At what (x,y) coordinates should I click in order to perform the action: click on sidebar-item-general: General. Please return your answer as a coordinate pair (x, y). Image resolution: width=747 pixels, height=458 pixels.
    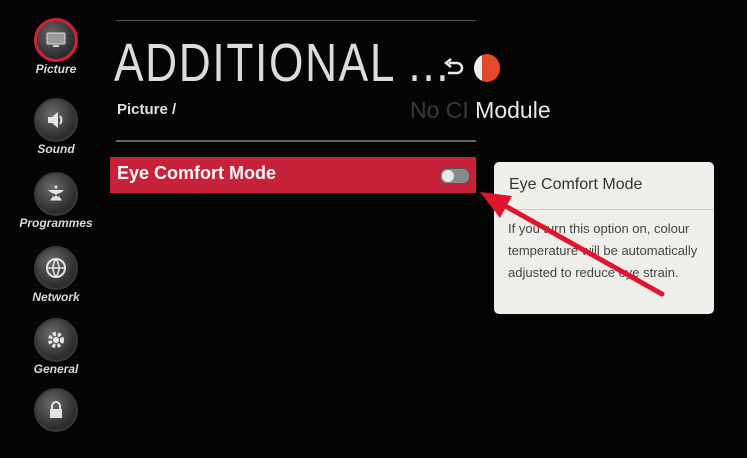
    Looking at the image, I should click on (56, 353).